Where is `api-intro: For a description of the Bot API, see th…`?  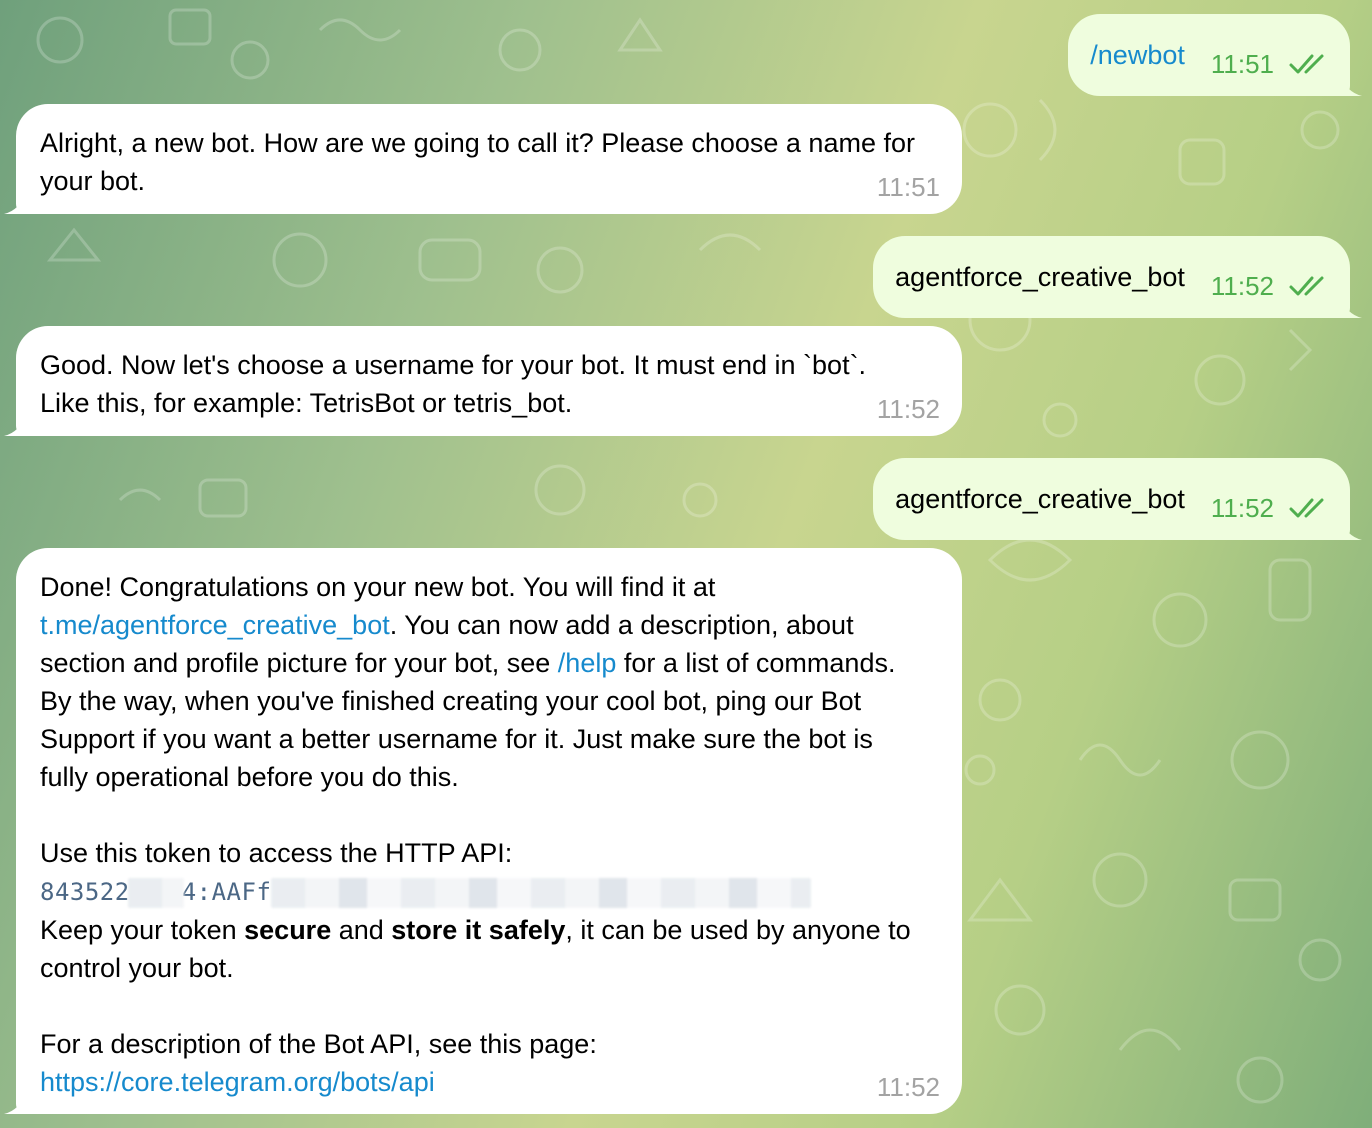 api-intro: For a description of the Bot API, see th… is located at coordinates (318, 1044).